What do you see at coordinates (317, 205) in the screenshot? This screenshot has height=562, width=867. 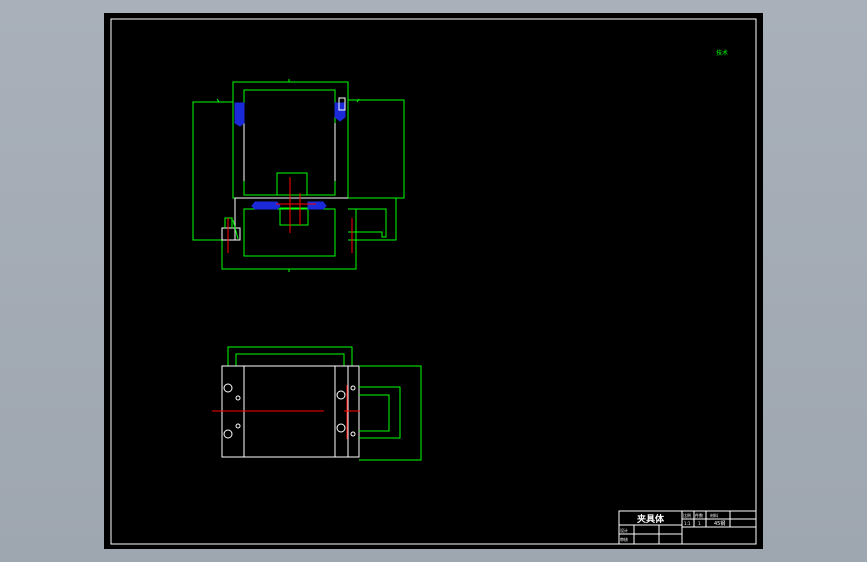 I see `hatch-key-right` at bounding box center [317, 205].